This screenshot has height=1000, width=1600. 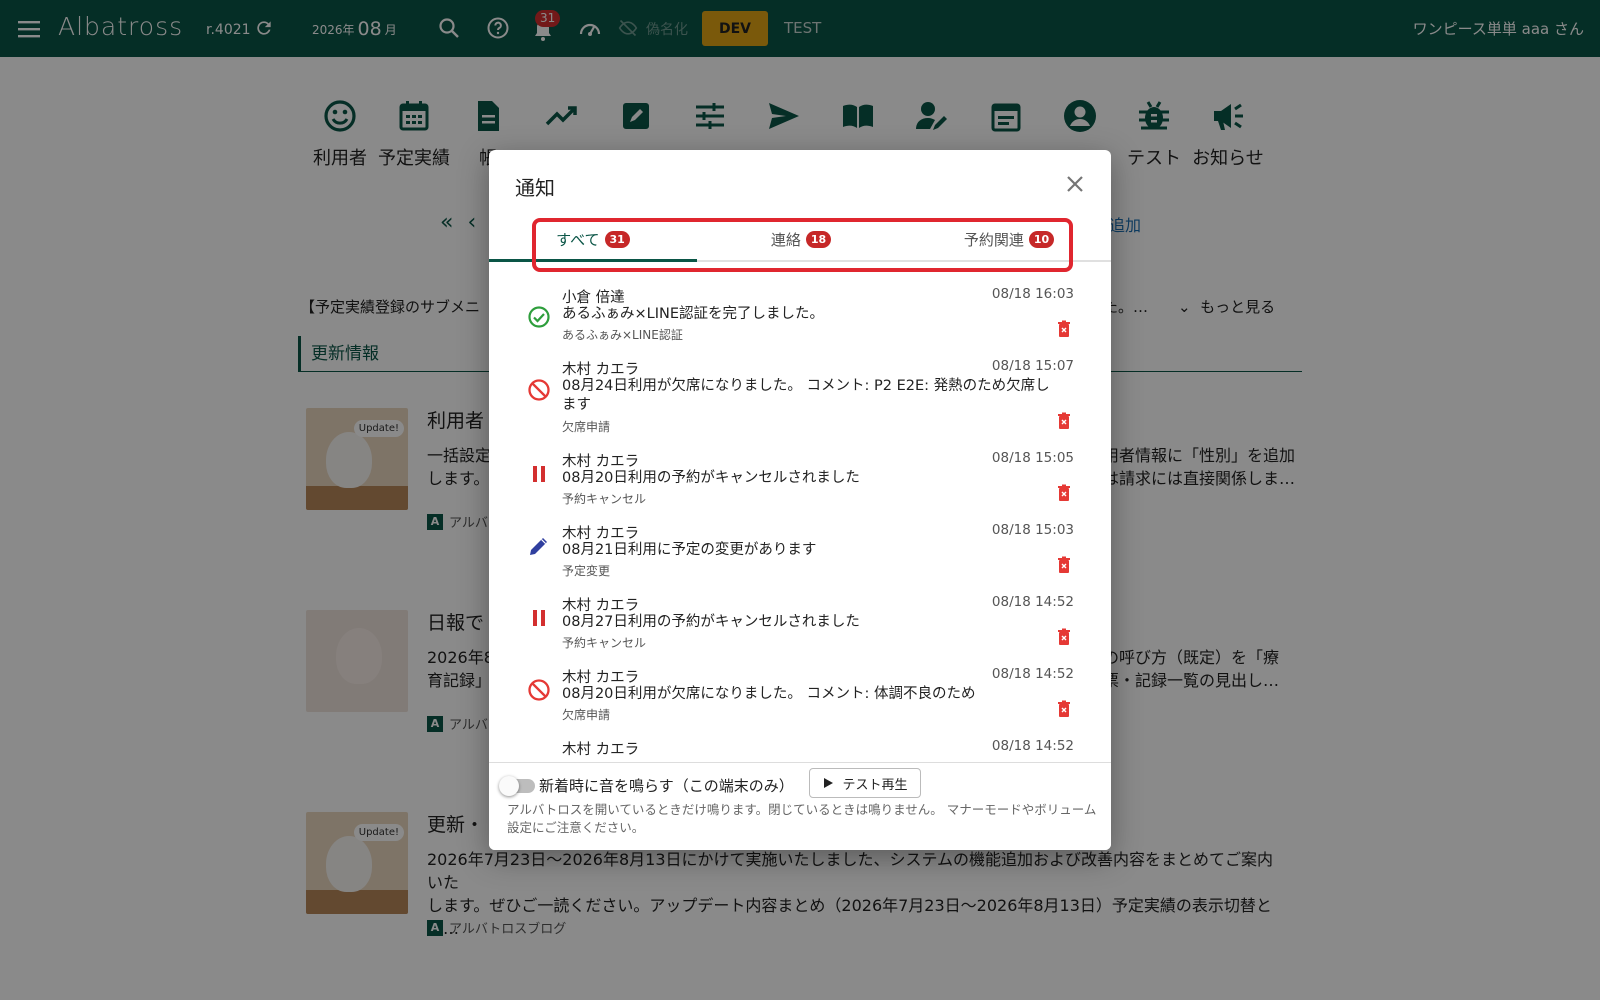 I want to click on tab-count-badge: 18, so click(x=818, y=239).